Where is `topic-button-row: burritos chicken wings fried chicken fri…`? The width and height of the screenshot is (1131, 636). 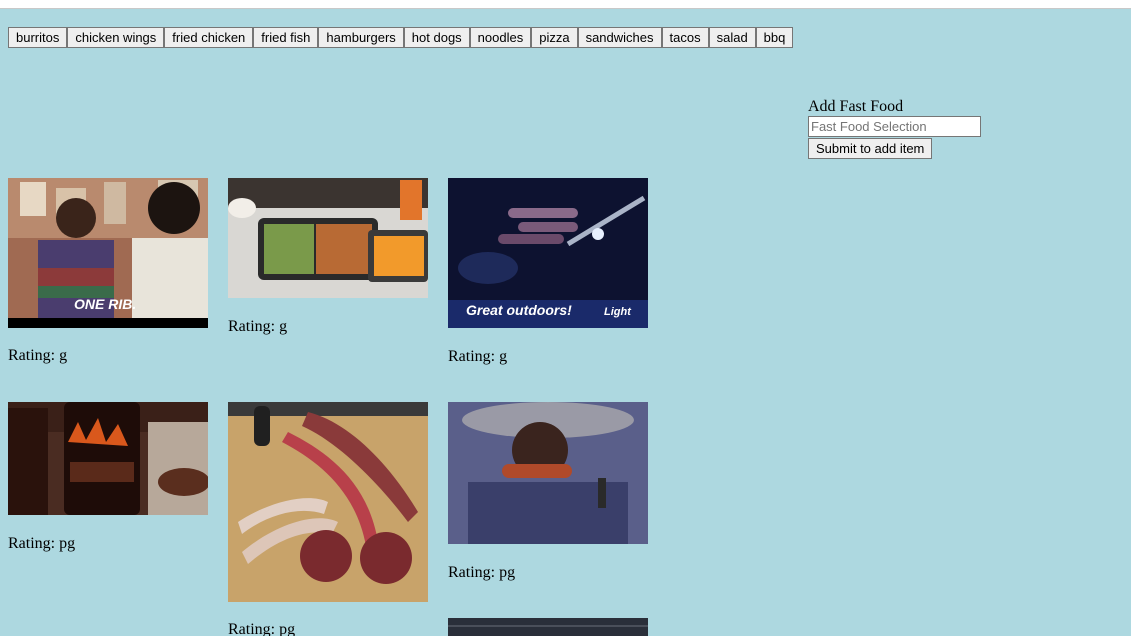 topic-button-row: burritos chicken wings fried chicken fri… is located at coordinates (401, 37).